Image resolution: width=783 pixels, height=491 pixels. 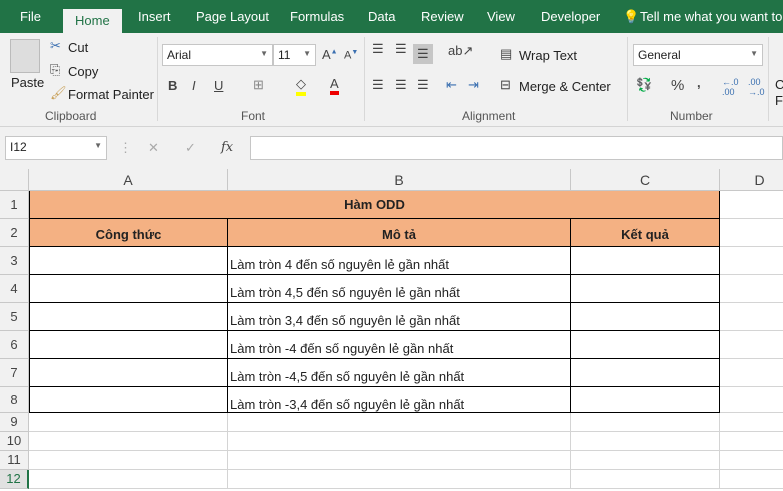 I want to click on increase-indent-icon: ⇥, so click(x=473, y=85).